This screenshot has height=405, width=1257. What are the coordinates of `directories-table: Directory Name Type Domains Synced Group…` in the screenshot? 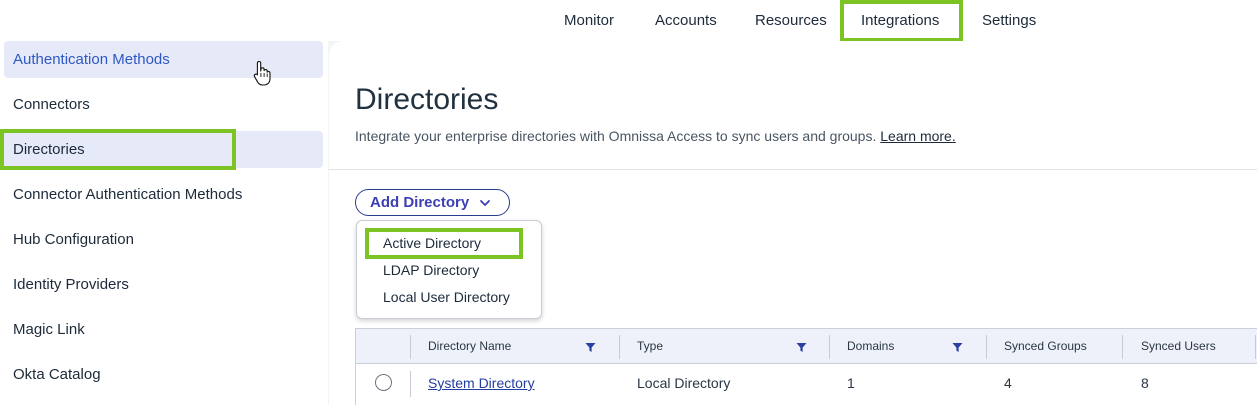 It's located at (806, 366).